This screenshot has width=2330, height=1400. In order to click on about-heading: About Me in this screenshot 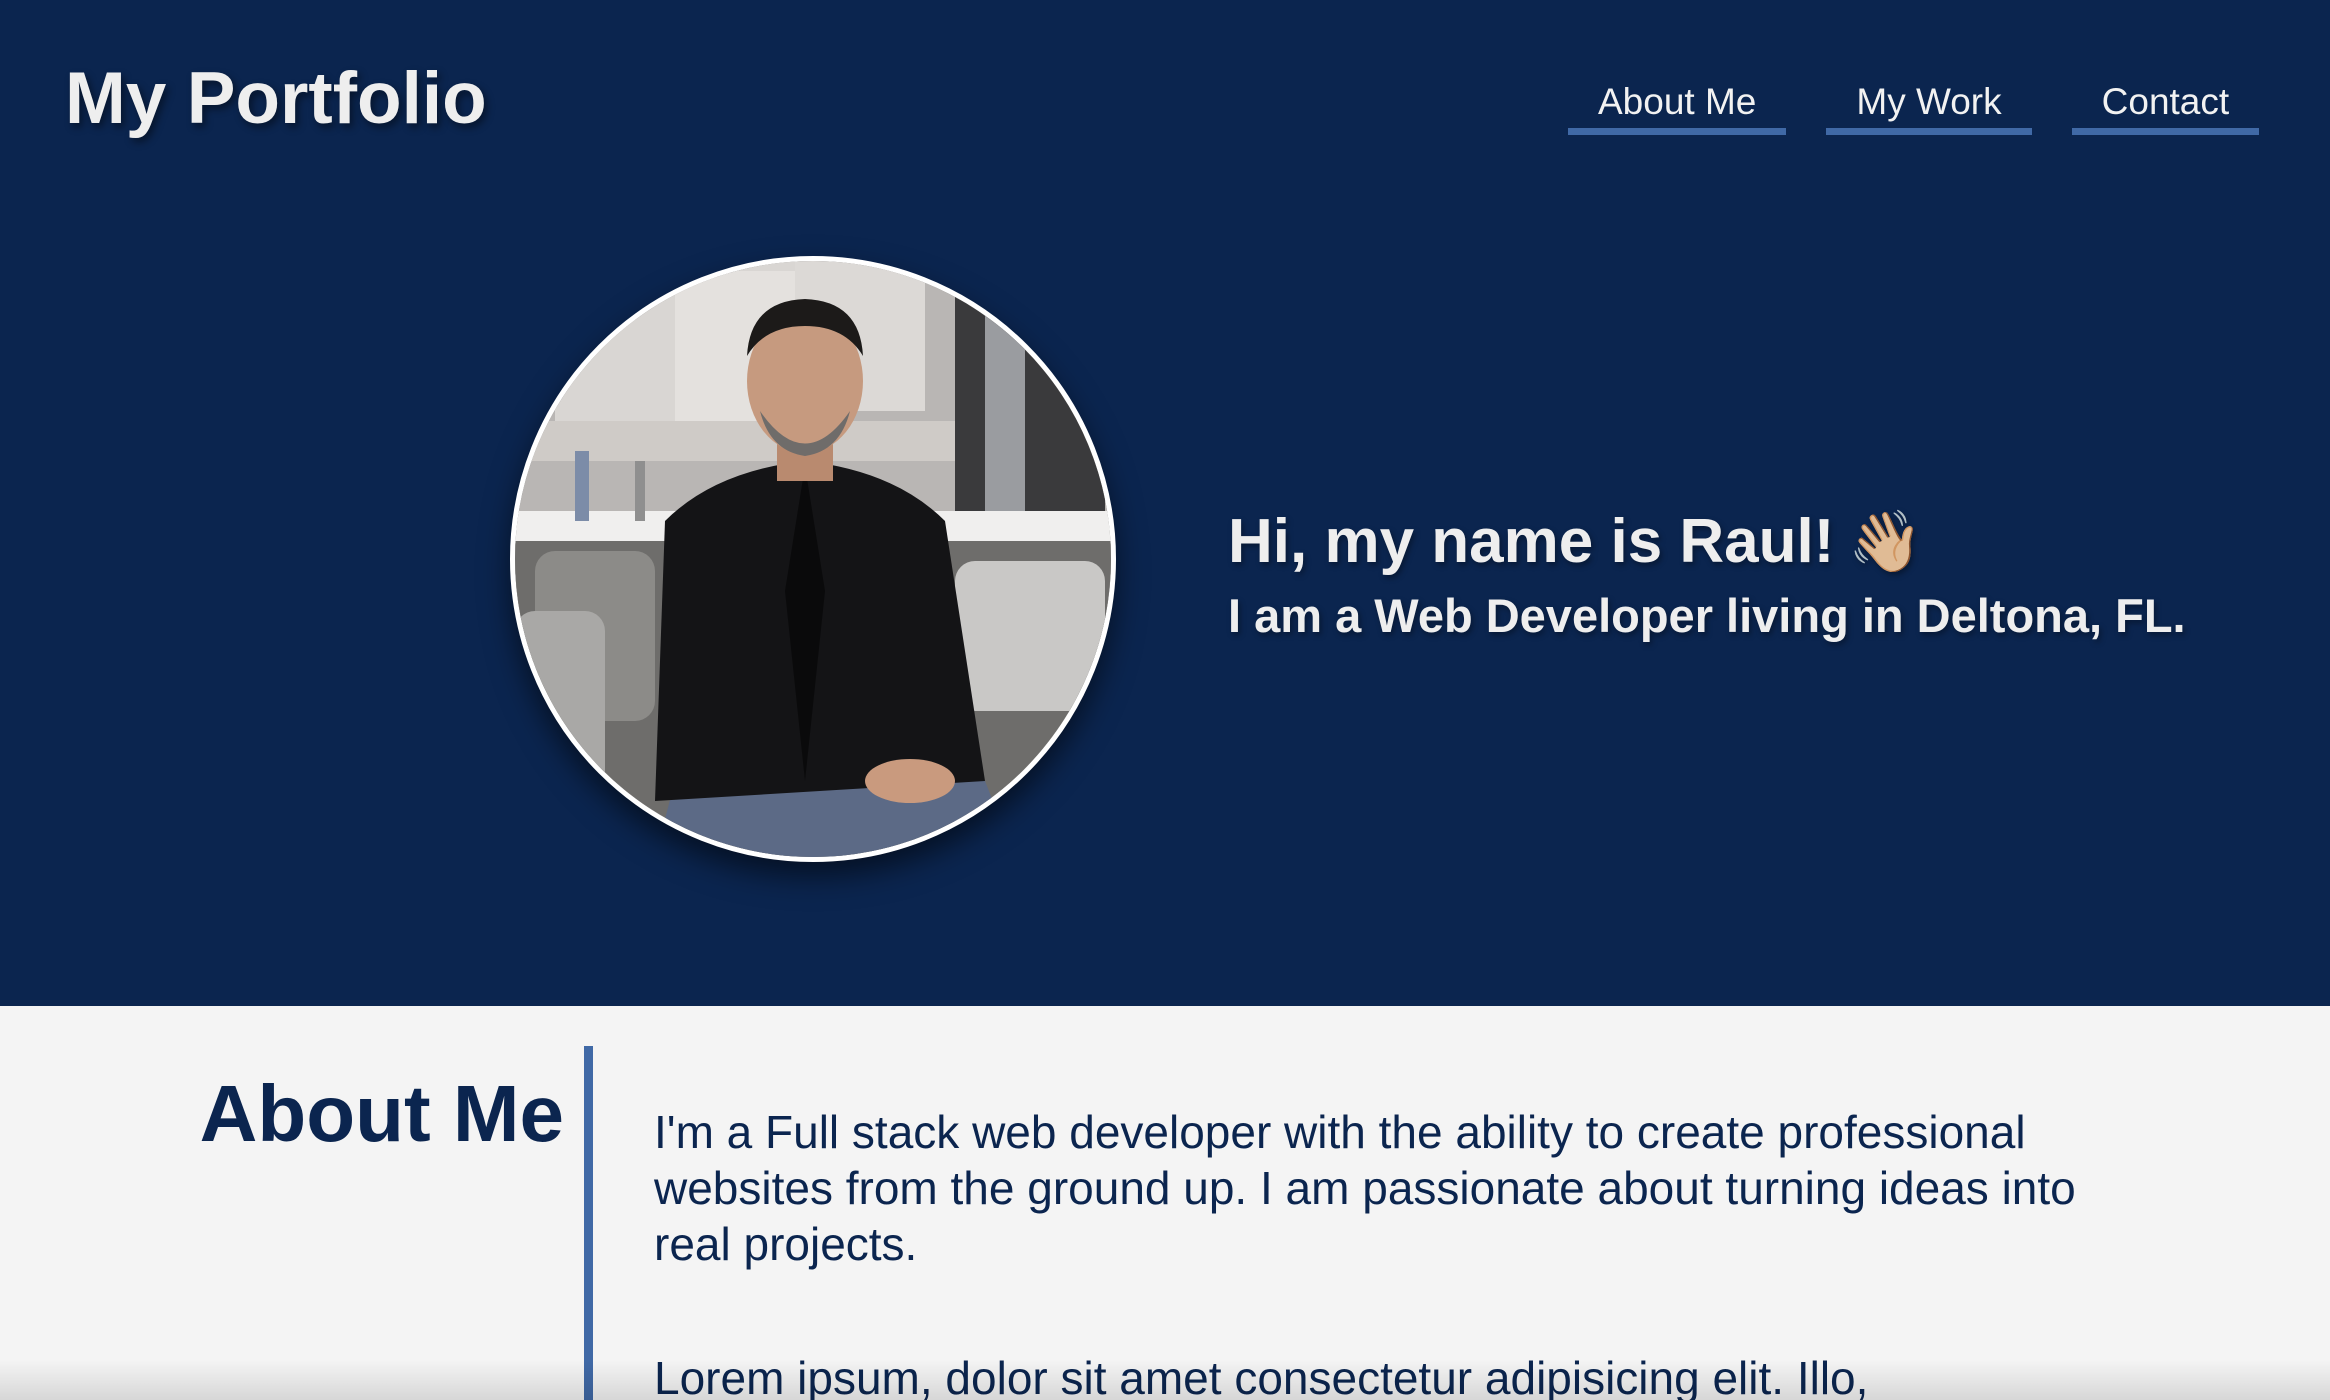, I will do `click(381, 1113)`.